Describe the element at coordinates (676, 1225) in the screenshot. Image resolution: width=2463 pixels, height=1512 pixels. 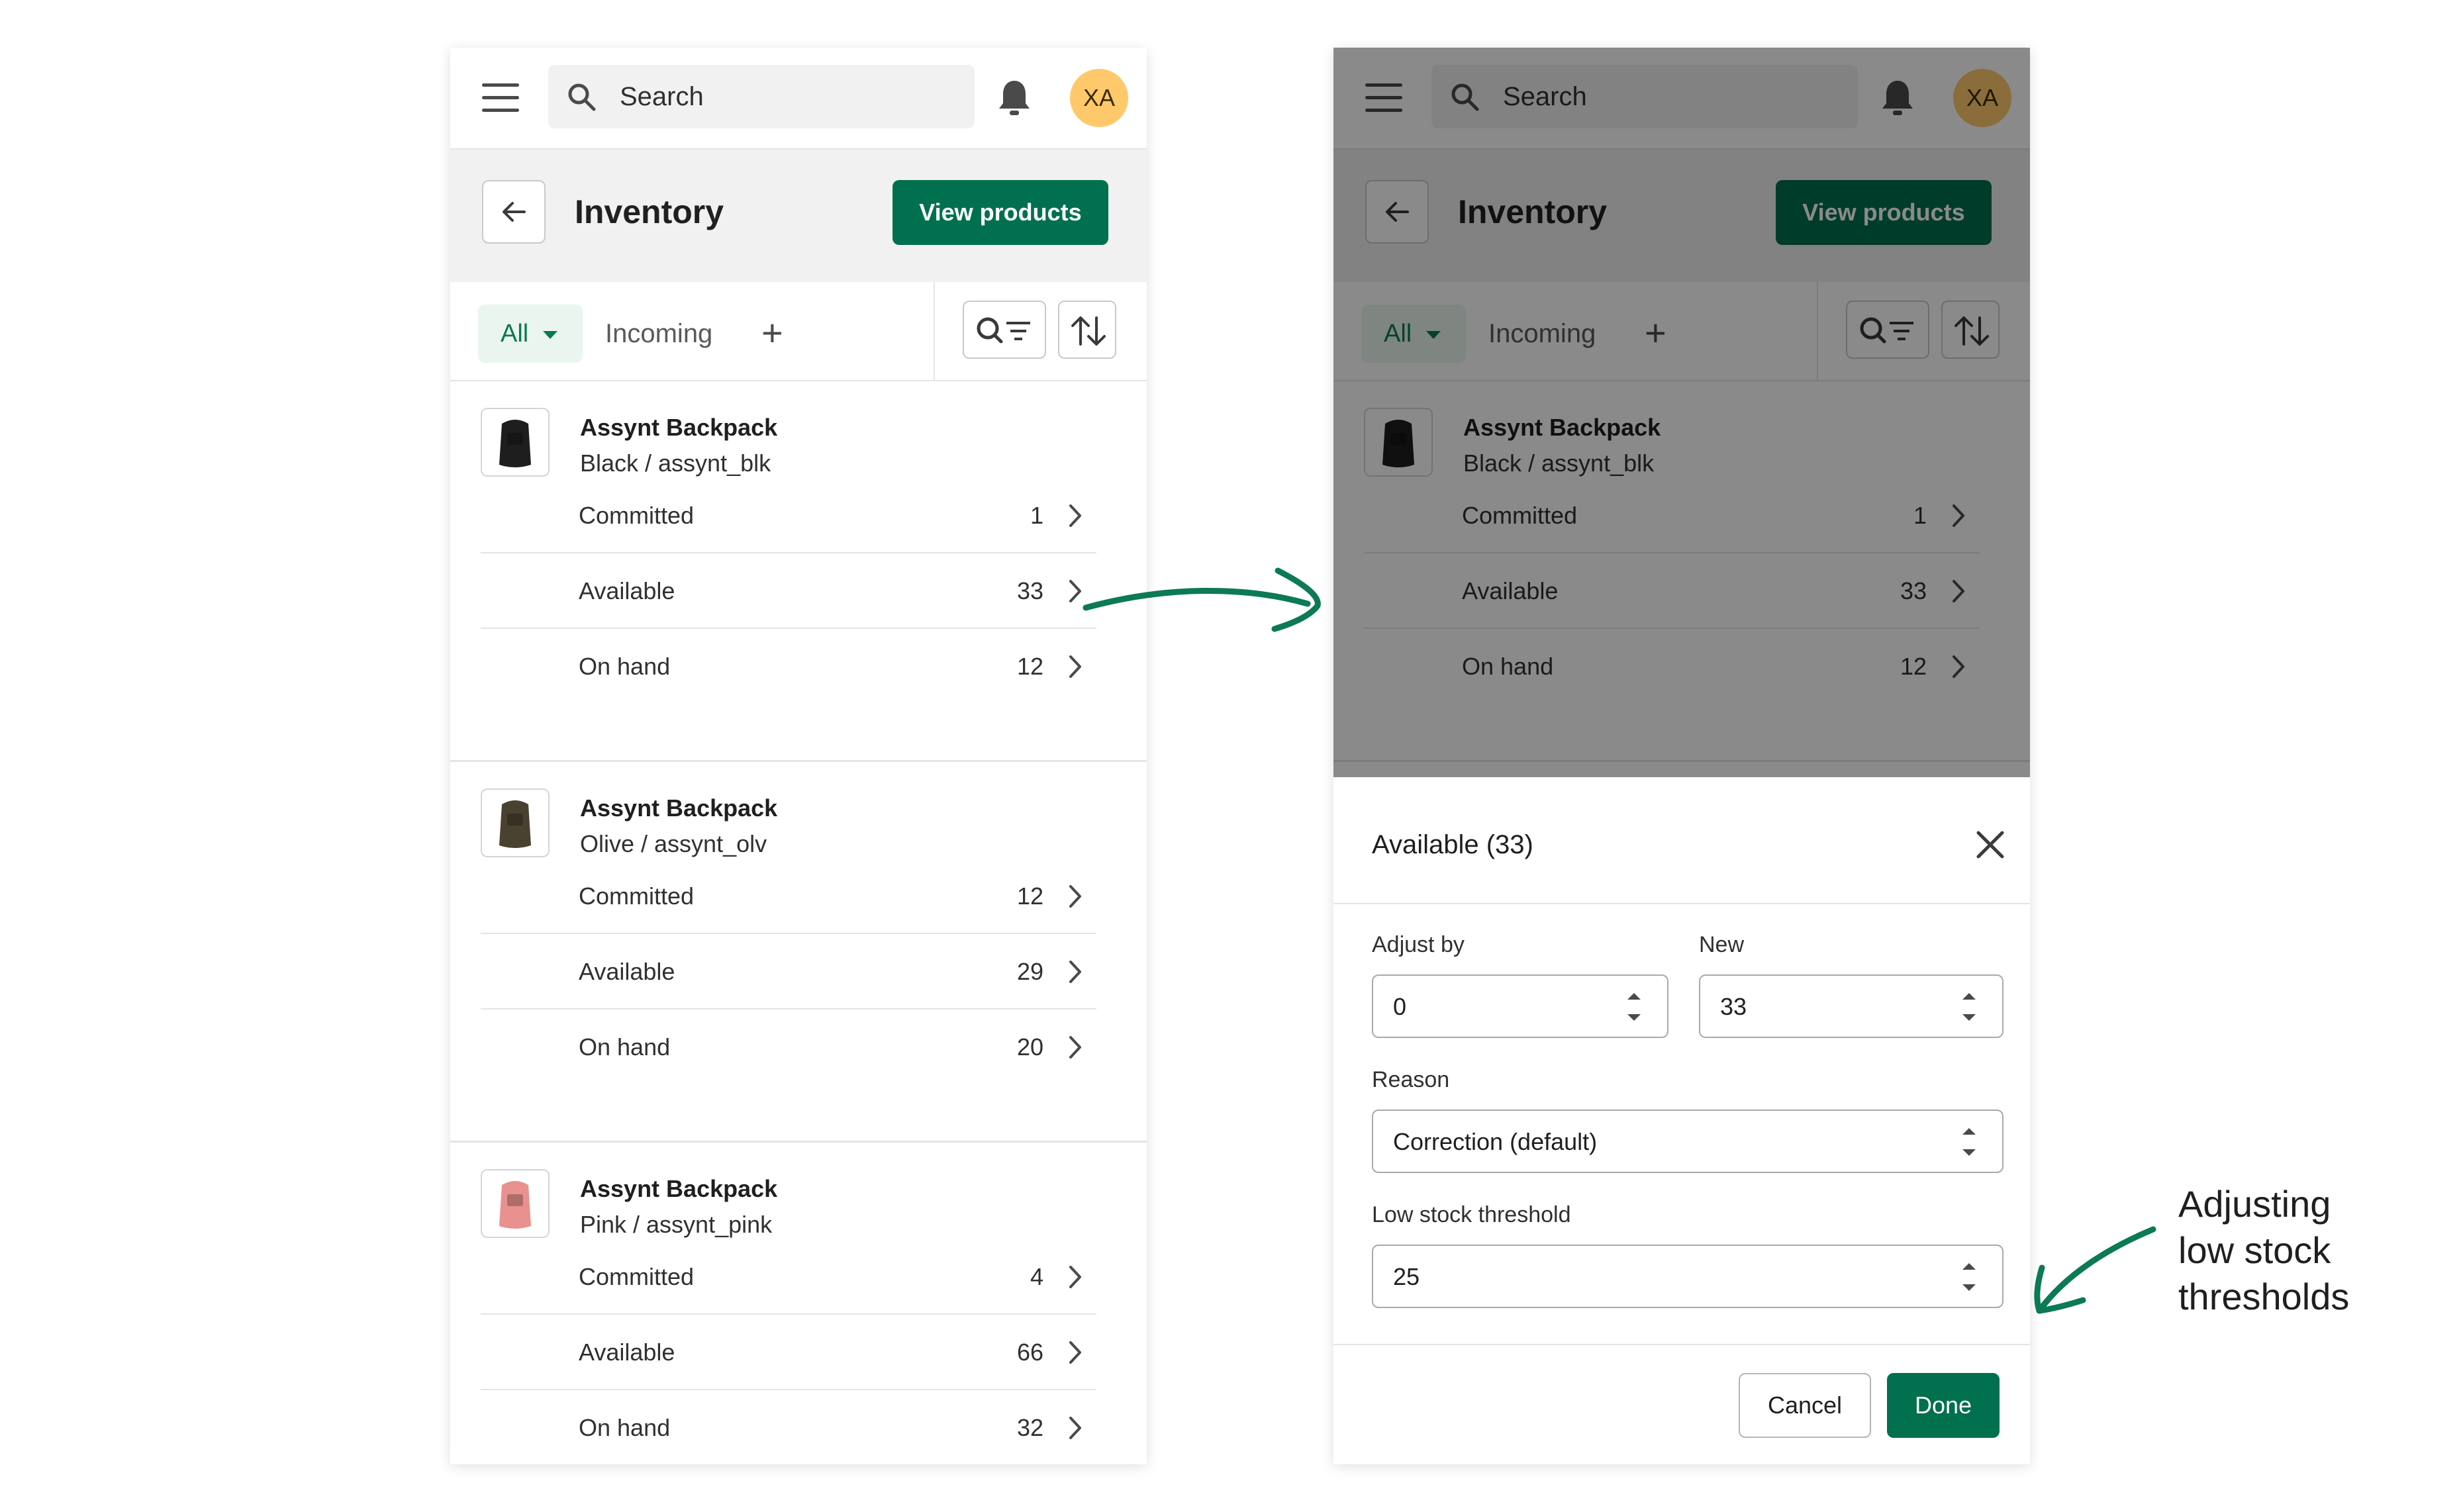
I see `product-variant: Pink / assynt_pink` at that location.